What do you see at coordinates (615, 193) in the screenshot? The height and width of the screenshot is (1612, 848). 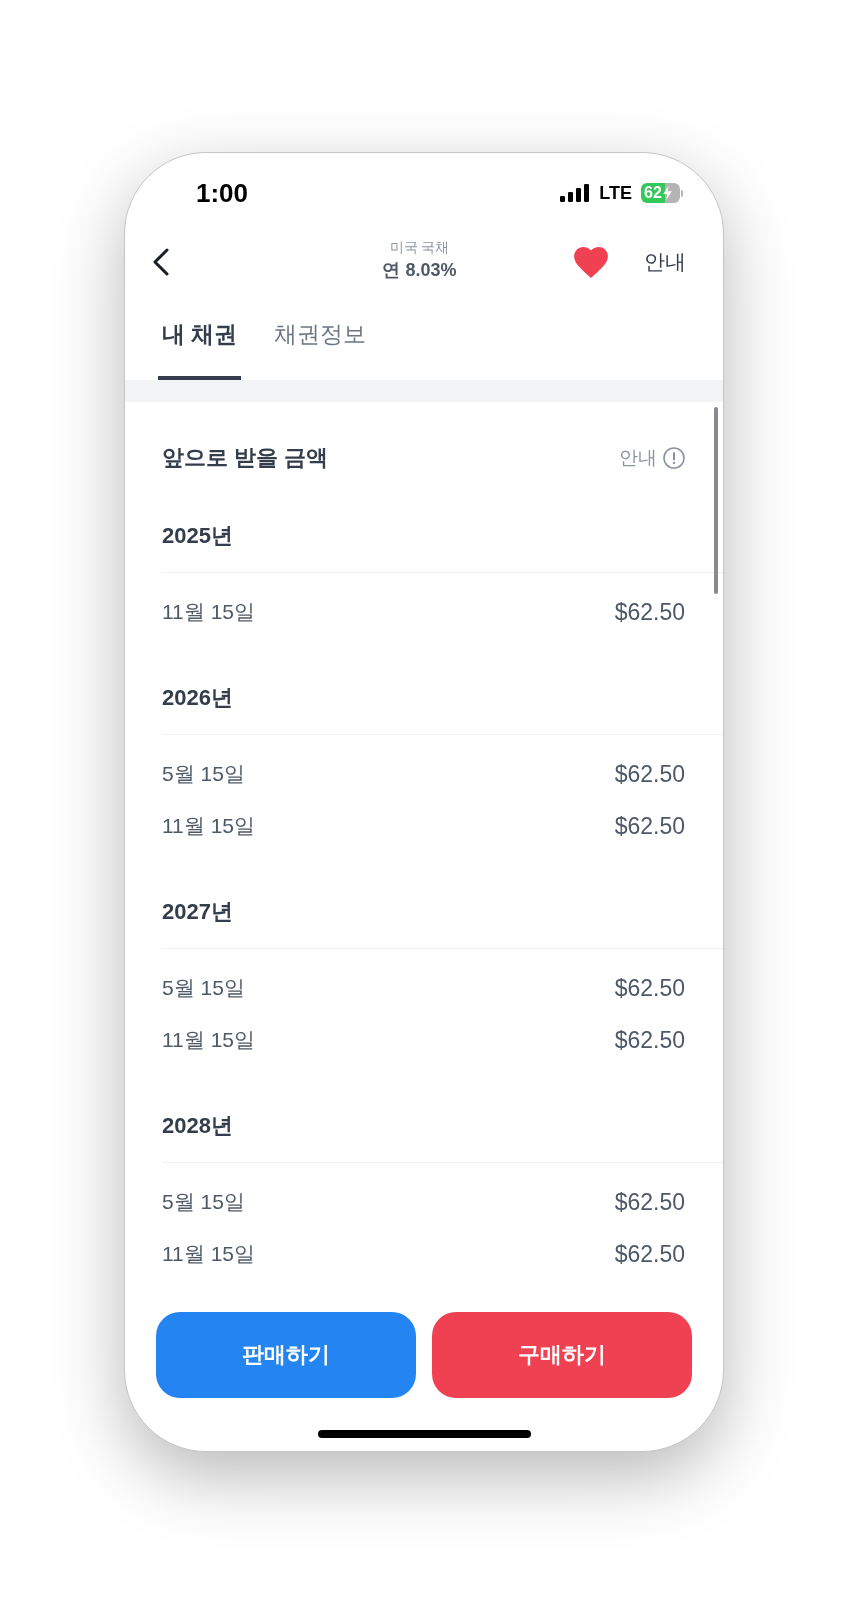 I see `network-label: LTE` at bounding box center [615, 193].